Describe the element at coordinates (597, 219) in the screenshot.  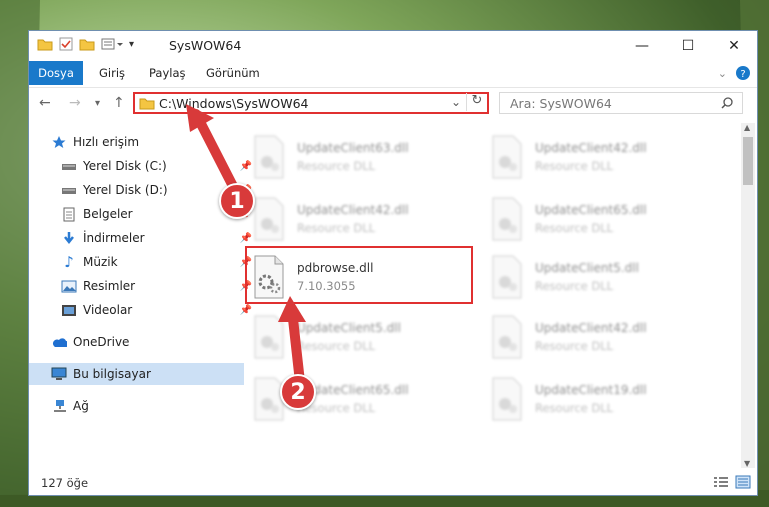
I see `file-item: UpdateClient65.dll Resource DLL` at that location.